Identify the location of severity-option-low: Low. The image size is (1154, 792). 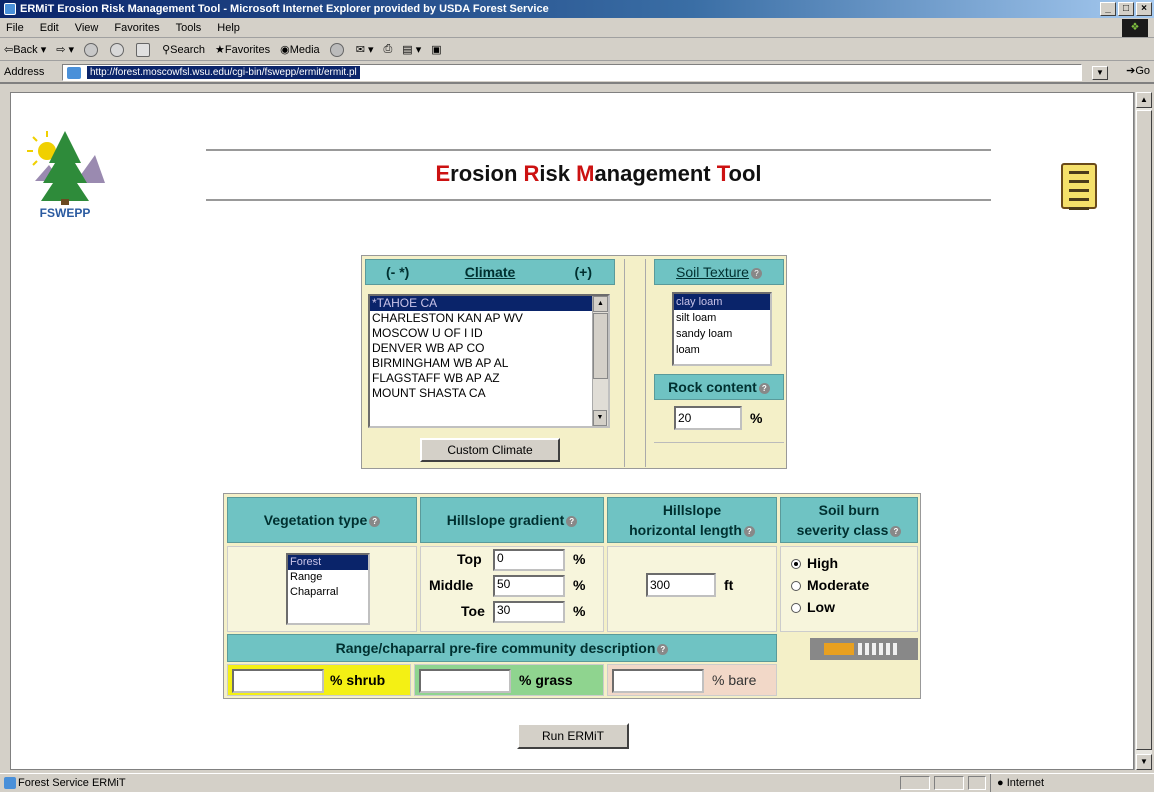
(813, 607).